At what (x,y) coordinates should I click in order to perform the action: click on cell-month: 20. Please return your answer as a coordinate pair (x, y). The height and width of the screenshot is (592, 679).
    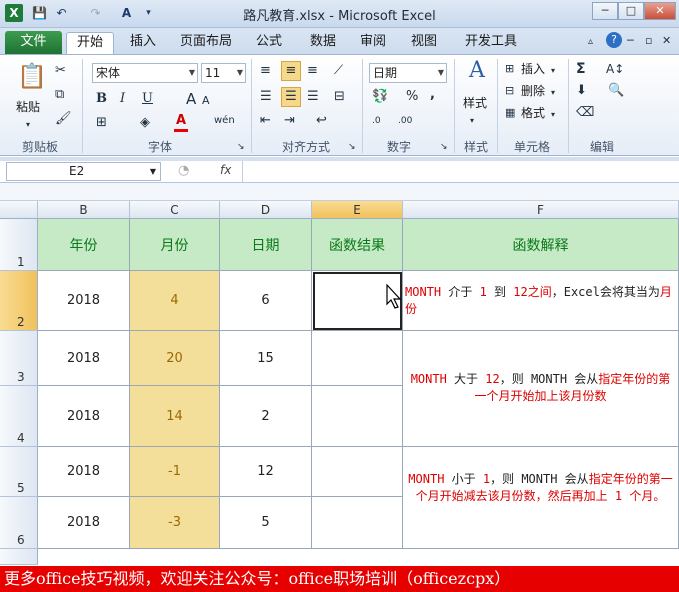
    Looking at the image, I should click on (175, 358).